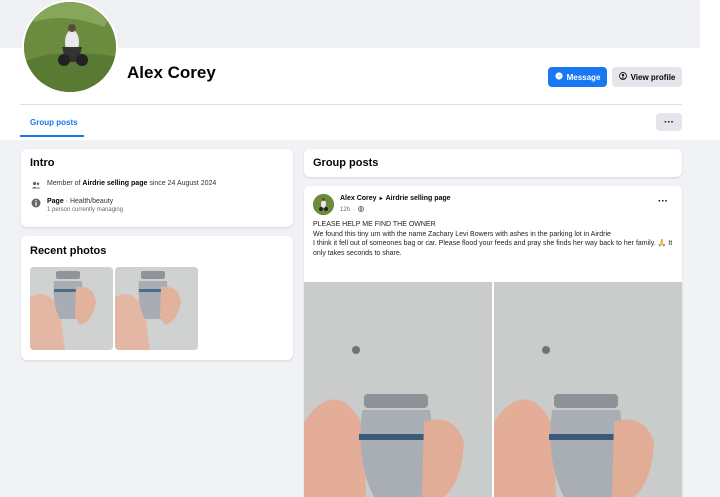 The width and height of the screenshot is (720, 497). I want to click on post-author-avatar, so click(323, 204).